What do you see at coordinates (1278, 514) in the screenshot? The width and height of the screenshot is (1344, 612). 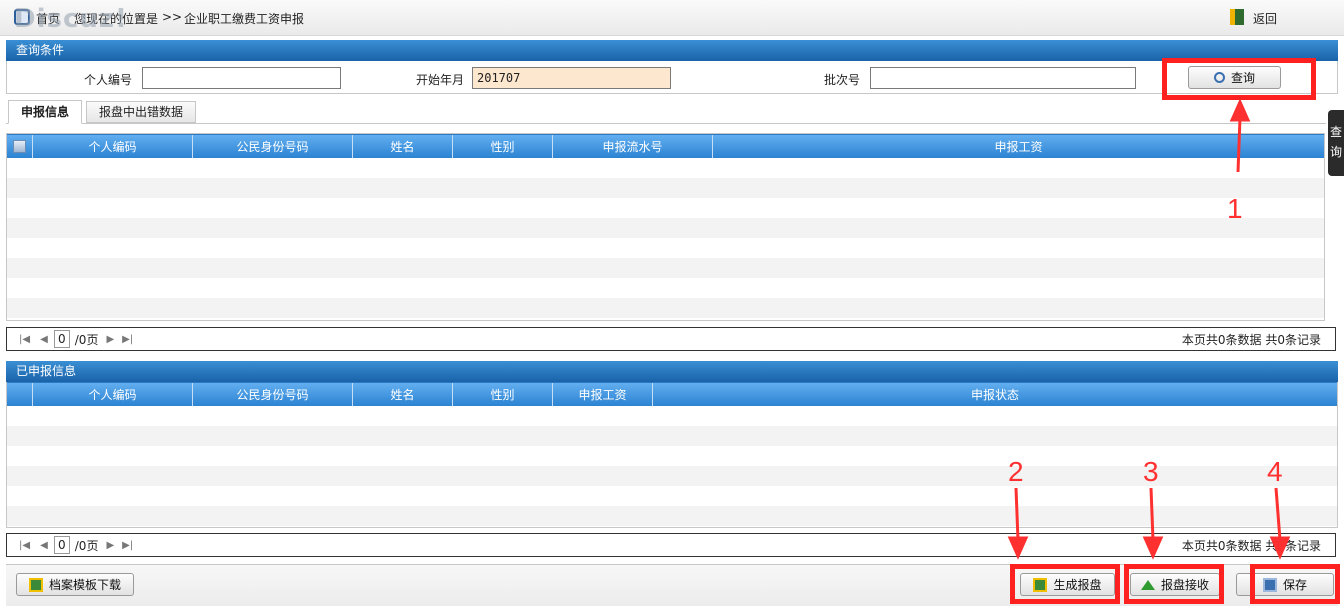 I see `arrow-4-shaft` at bounding box center [1278, 514].